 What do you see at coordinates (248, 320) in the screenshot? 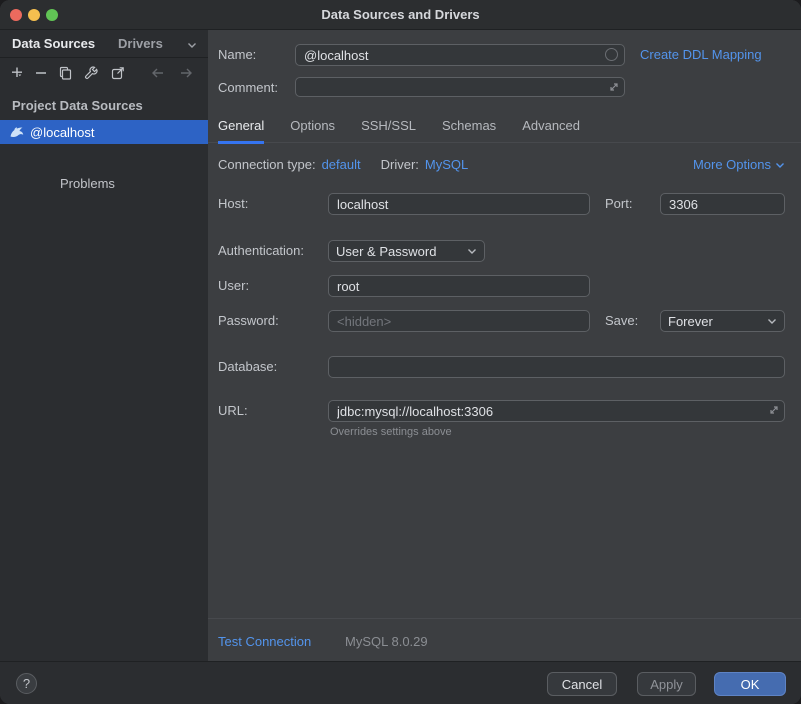
I see `password-label: Password:` at bounding box center [248, 320].